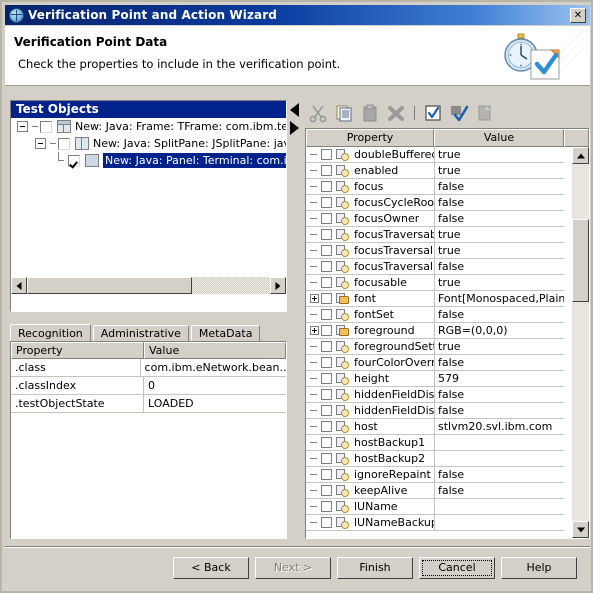 The height and width of the screenshot is (593, 593). Describe the element at coordinates (40, 143) in the screenshot. I see `collapse-icon` at that location.